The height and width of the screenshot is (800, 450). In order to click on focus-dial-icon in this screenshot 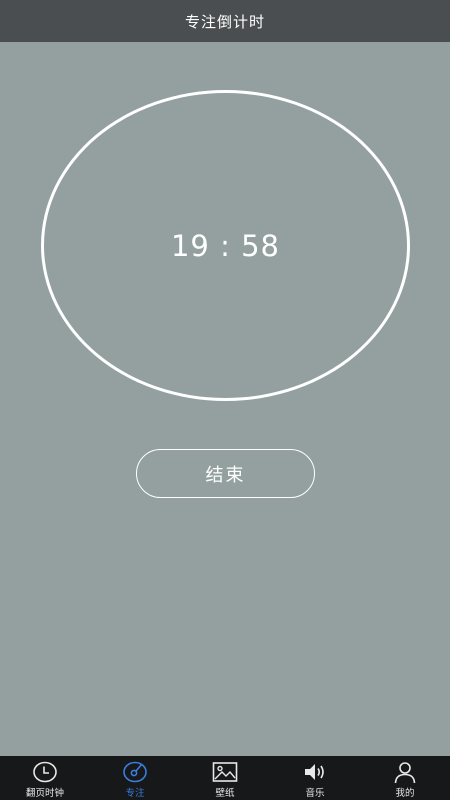, I will do `click(135, 772)`.